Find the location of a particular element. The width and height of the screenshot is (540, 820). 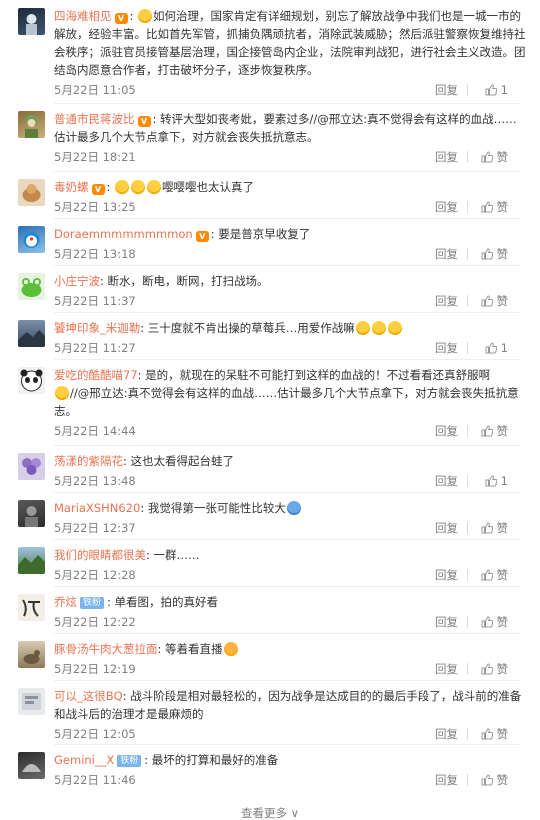

comment-text: 单看图，拍的真好看 is located at coordinates (166, 602).